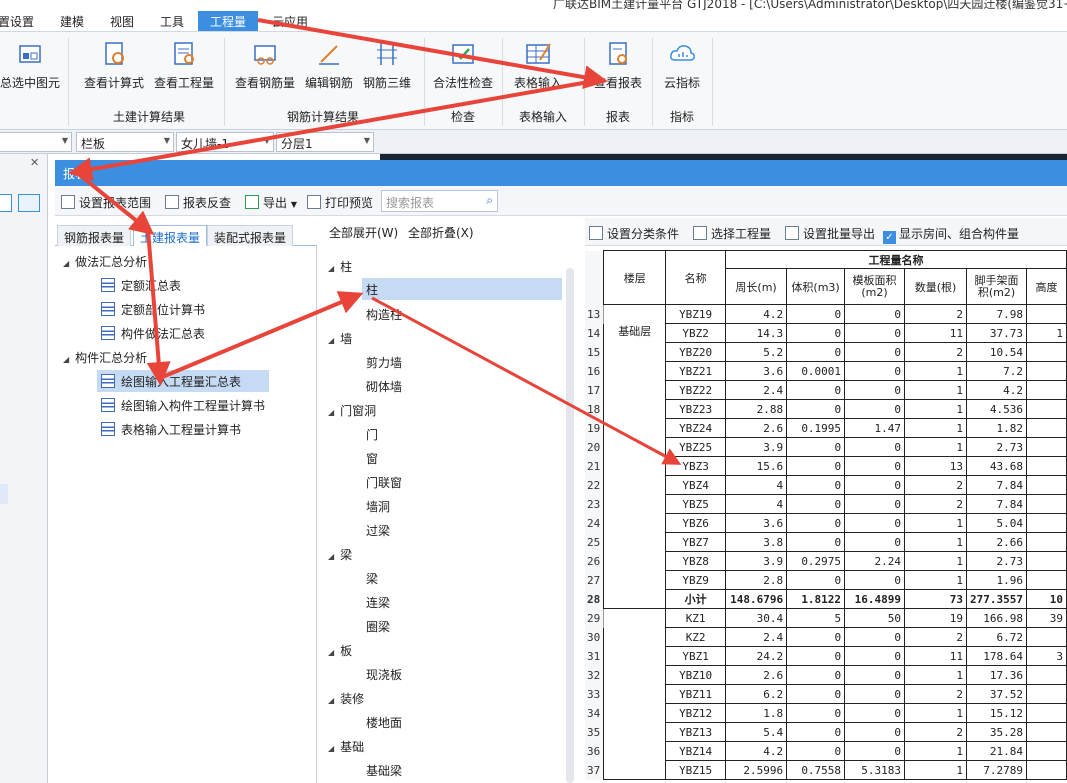  What do you see at coordinates (172, 21) in the screenshot?
I see `menu-tools: 工具` at bounding box center [172, 21].